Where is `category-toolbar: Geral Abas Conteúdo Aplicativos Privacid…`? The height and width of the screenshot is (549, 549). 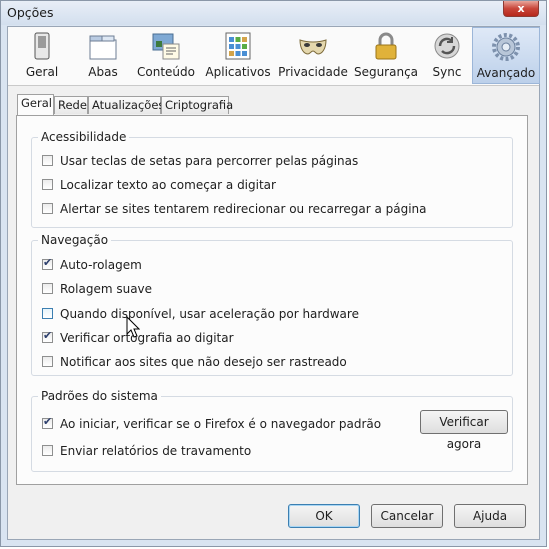 category-toolbar: Geral Abas Conteúdo Aplicativos Privacid… is located at coordinates (274, 56).